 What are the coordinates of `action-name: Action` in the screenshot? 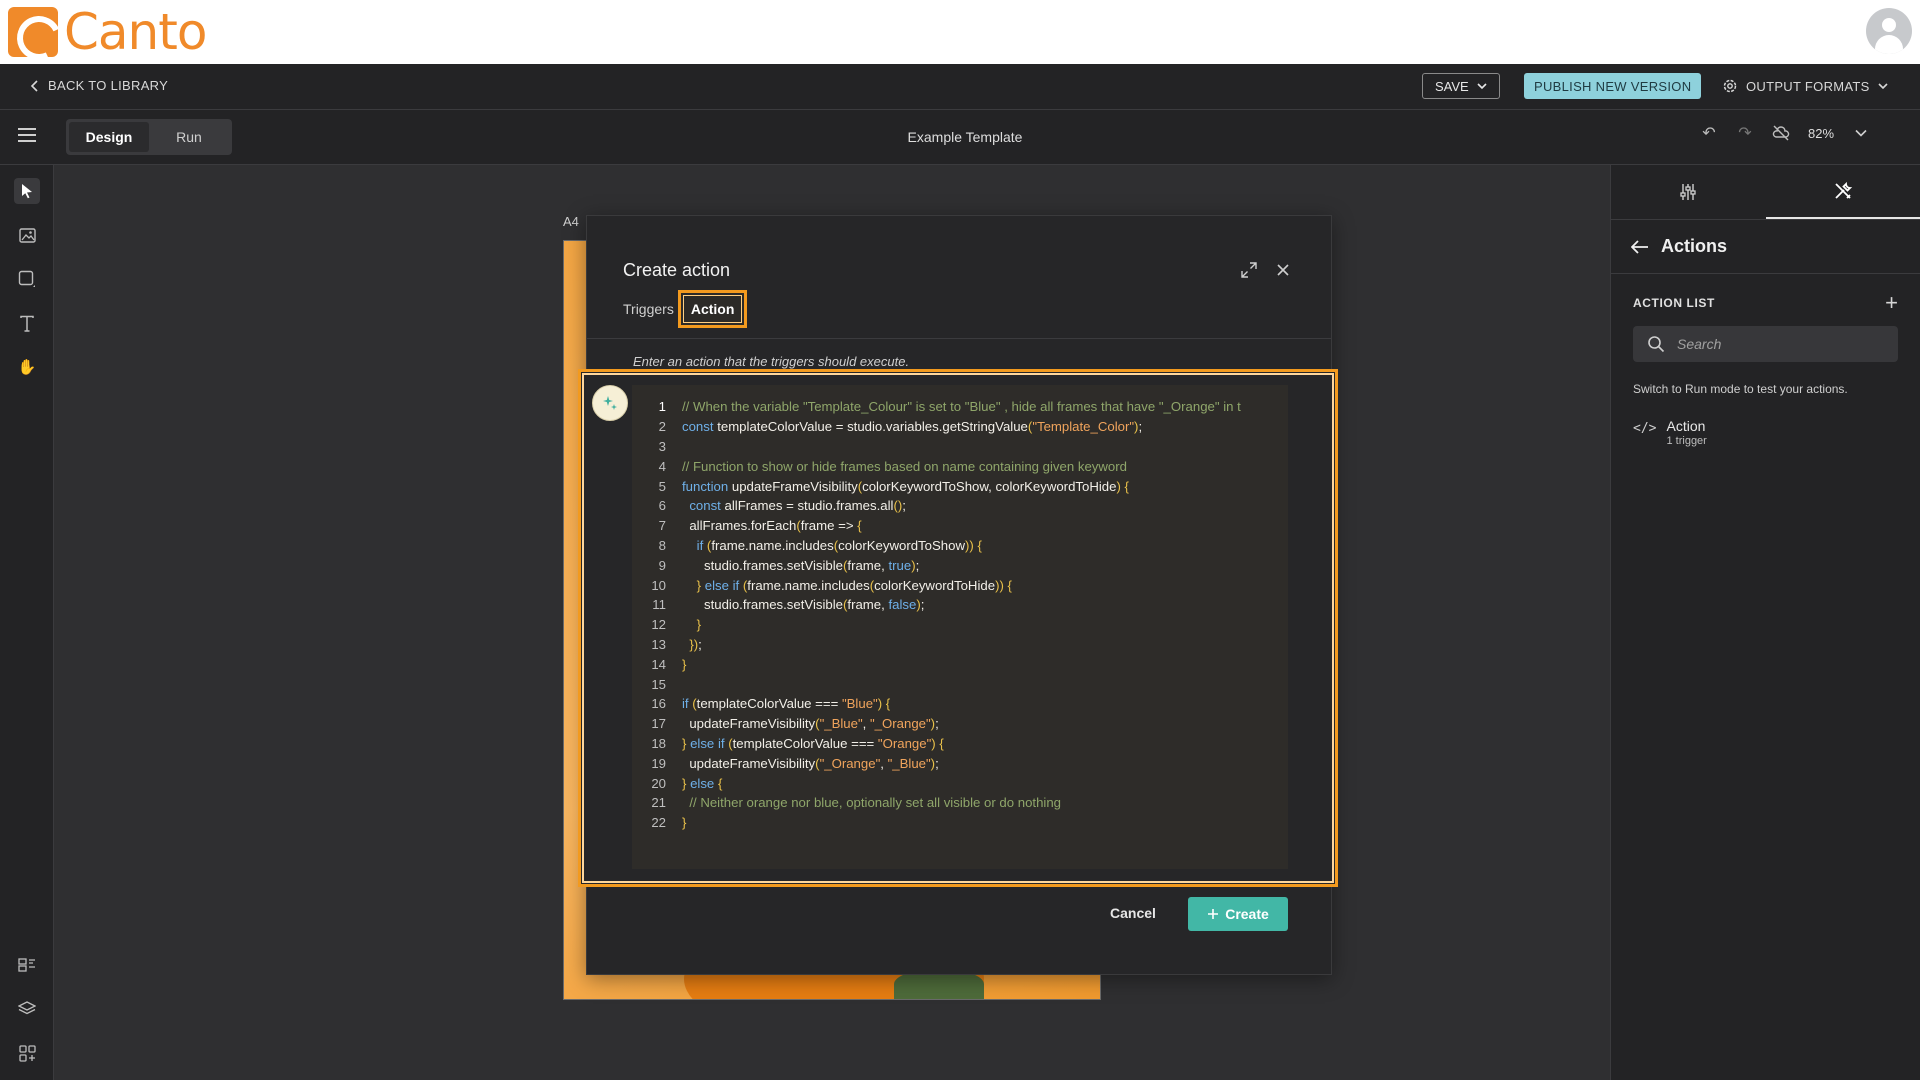 It's located at (1686, 426).